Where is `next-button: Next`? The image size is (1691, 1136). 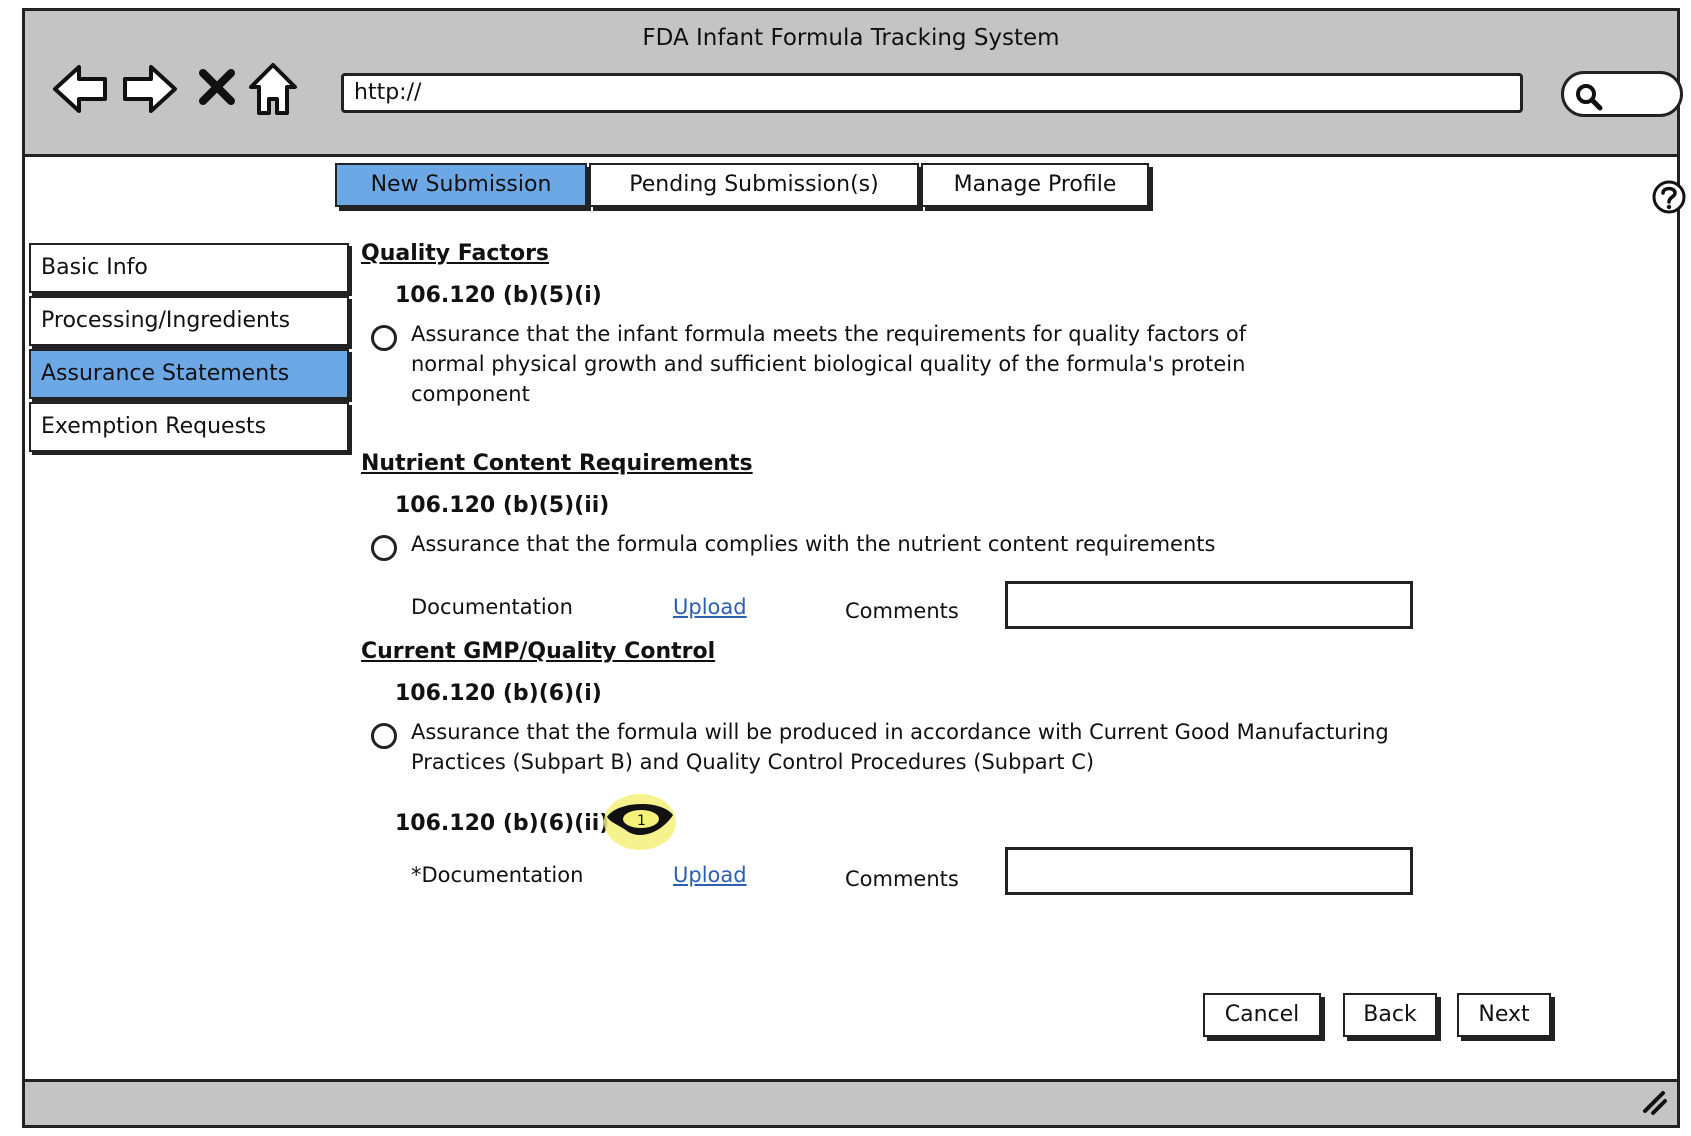
next-button: Next is located at coordinates (1504, 1015).